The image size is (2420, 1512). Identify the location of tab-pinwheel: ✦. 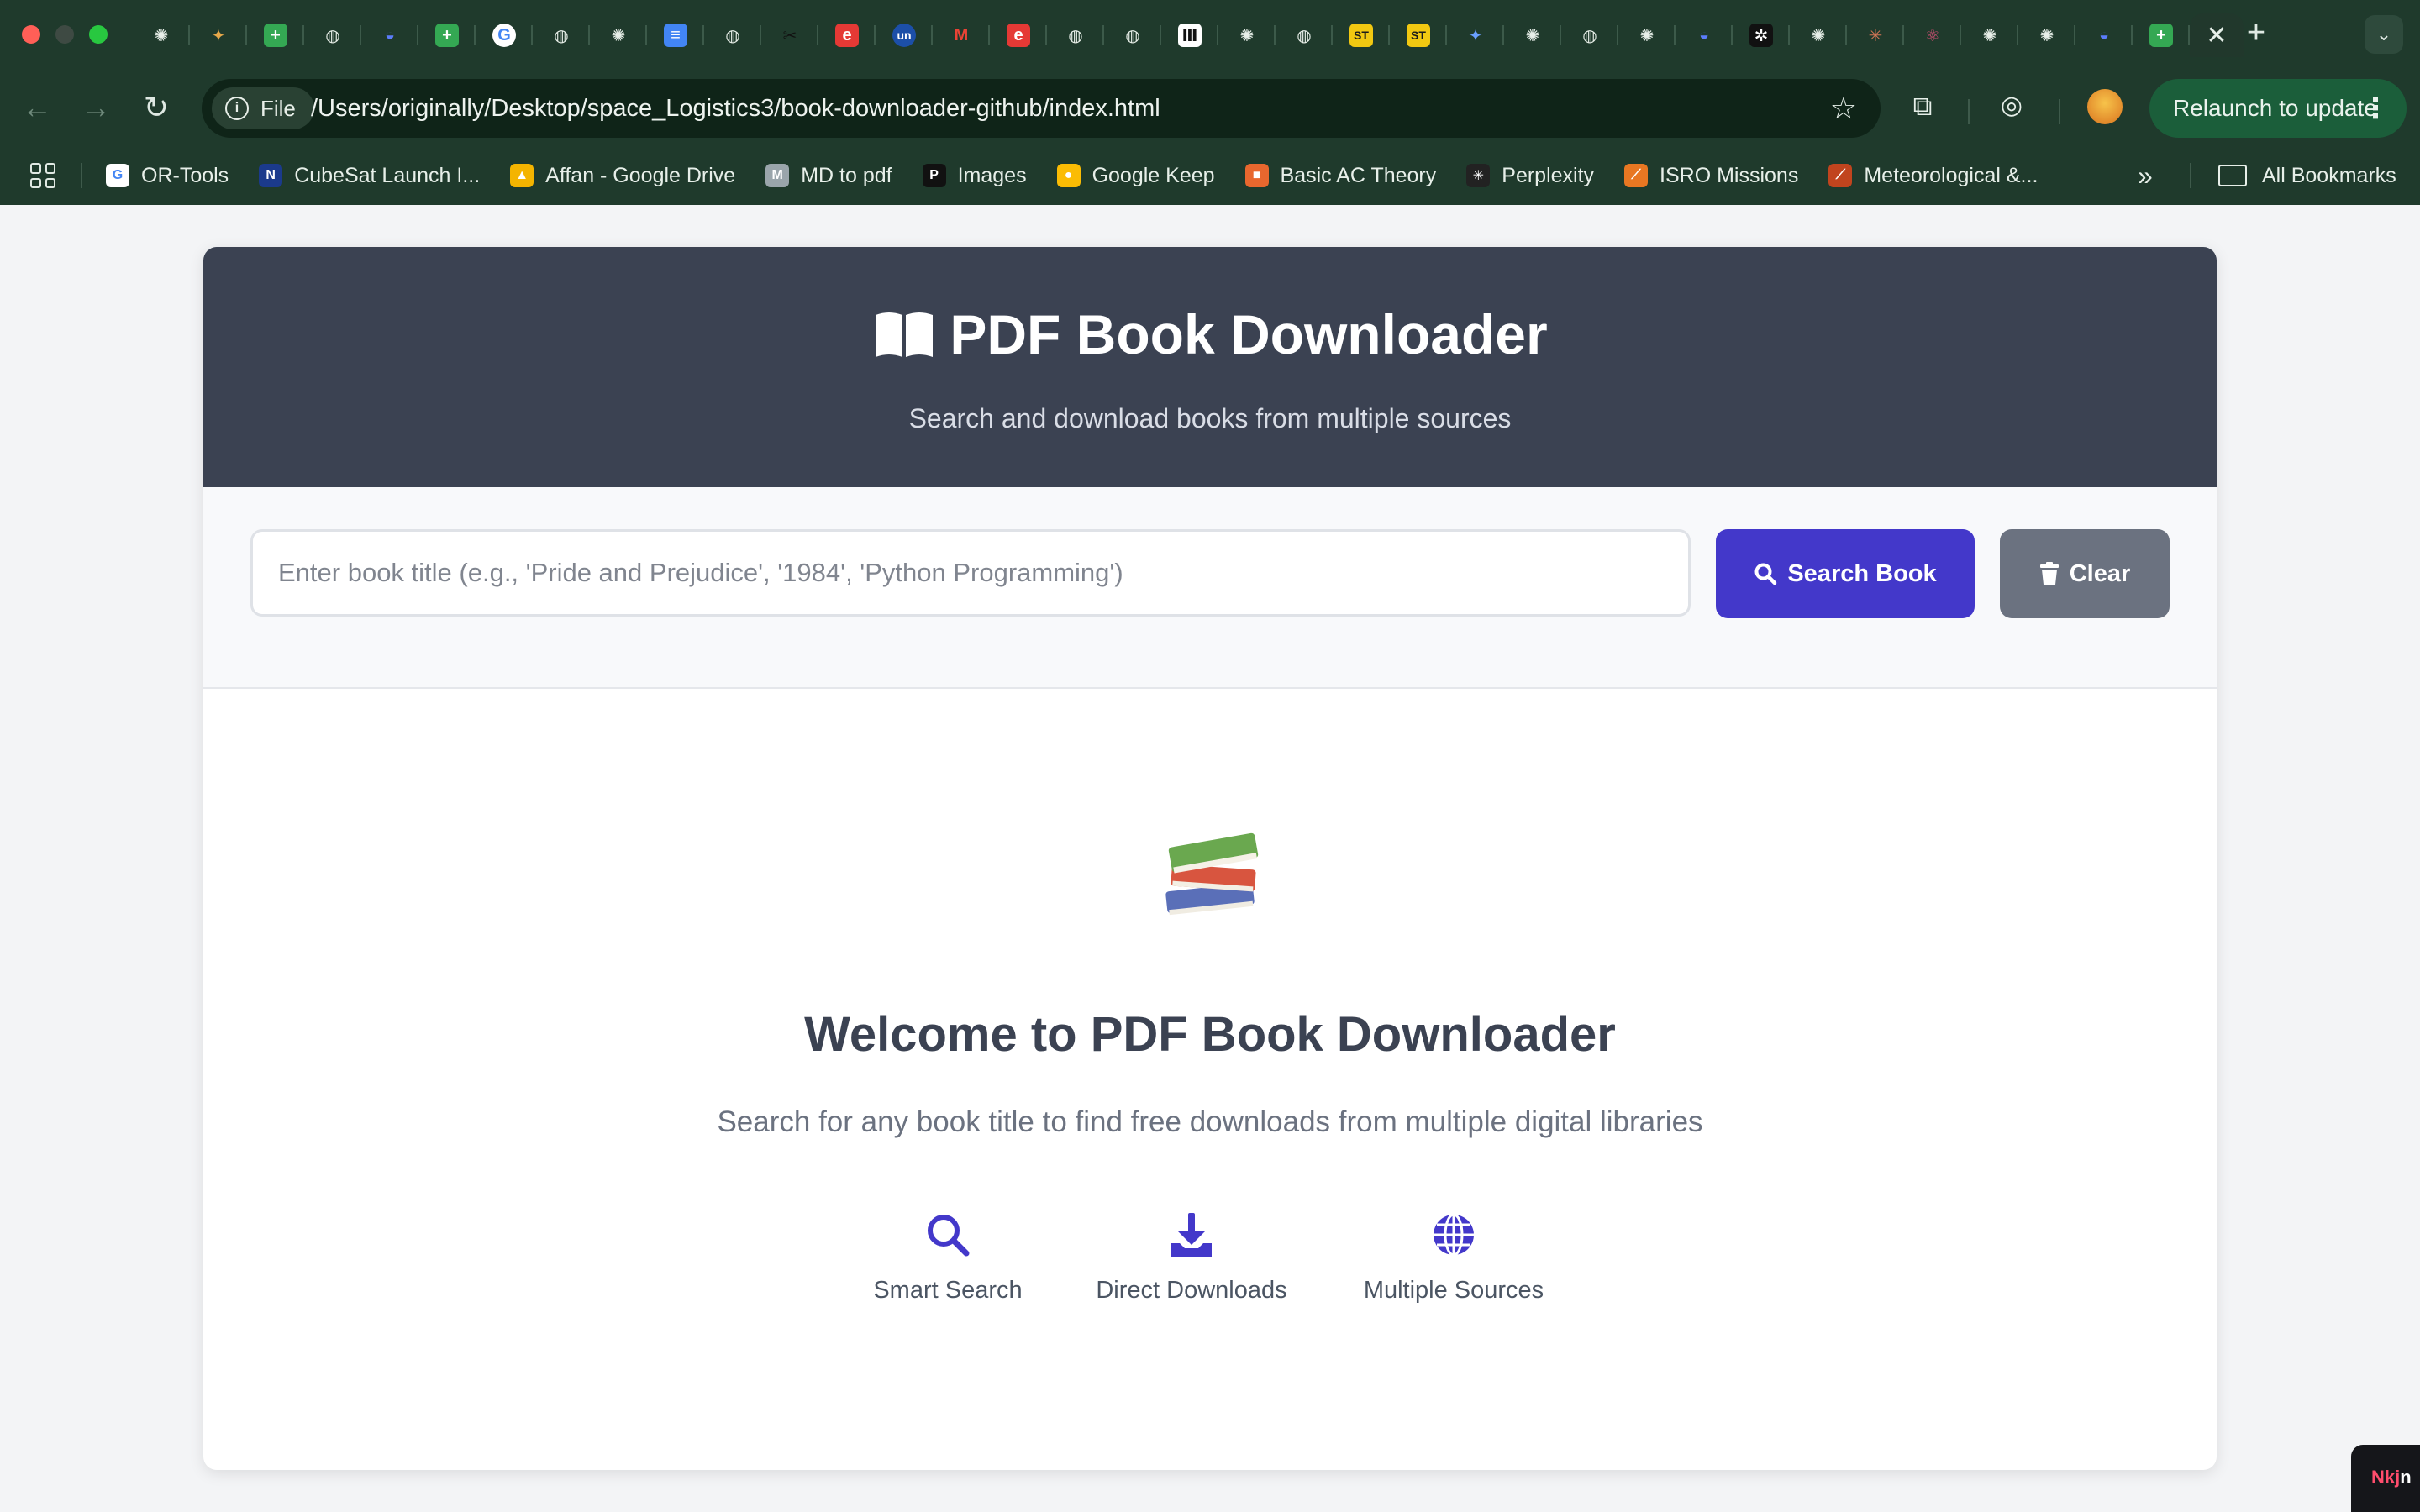
(218, 35).